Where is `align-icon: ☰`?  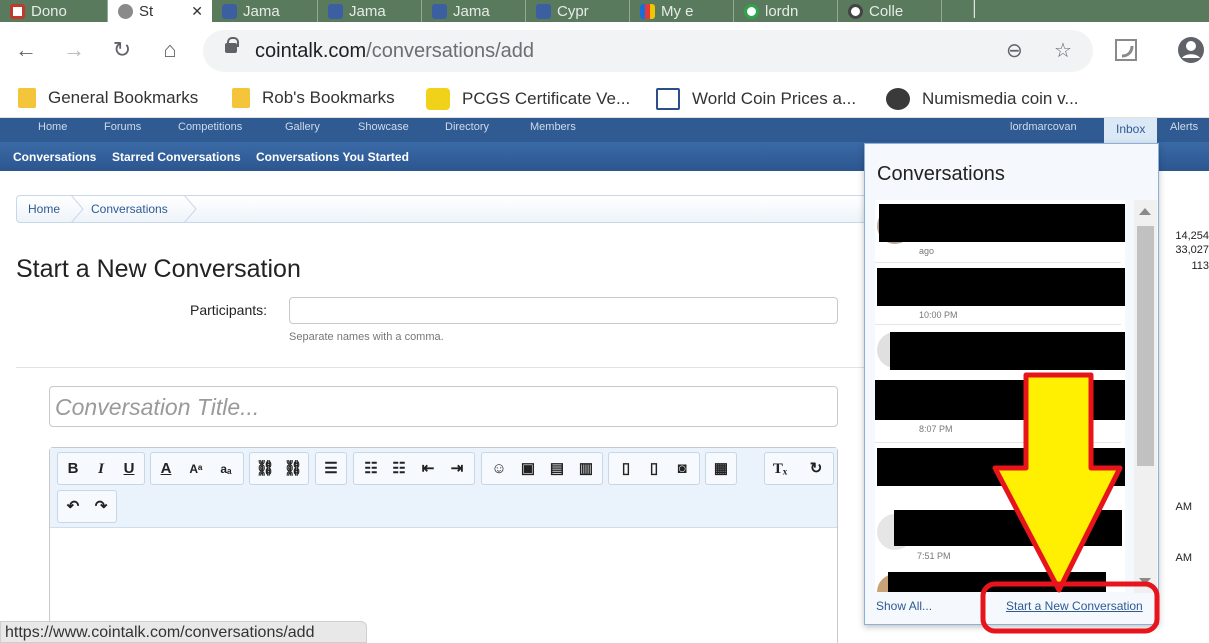
align-icon: ☰ is located at coordinates (331, 469).